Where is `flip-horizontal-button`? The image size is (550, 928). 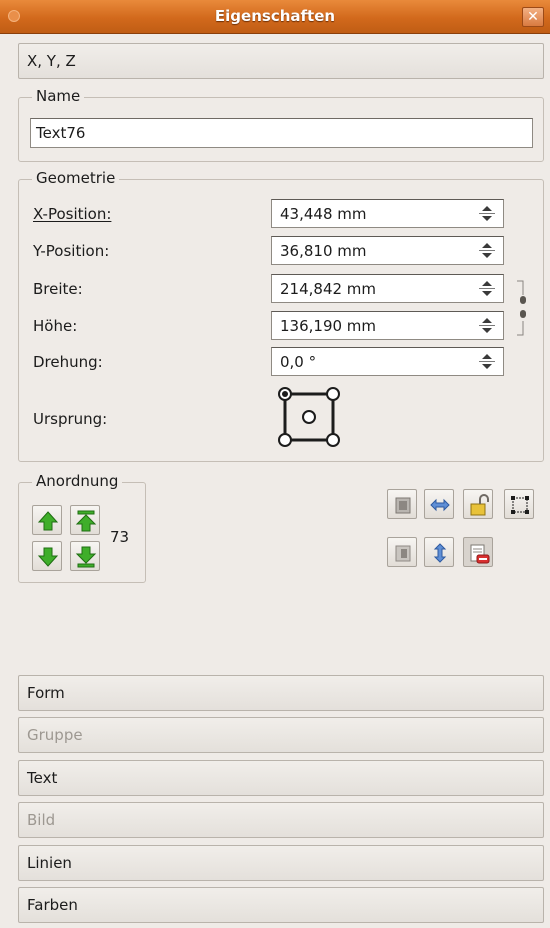
flip-horizontal-button is located at coordinates (402, 504).